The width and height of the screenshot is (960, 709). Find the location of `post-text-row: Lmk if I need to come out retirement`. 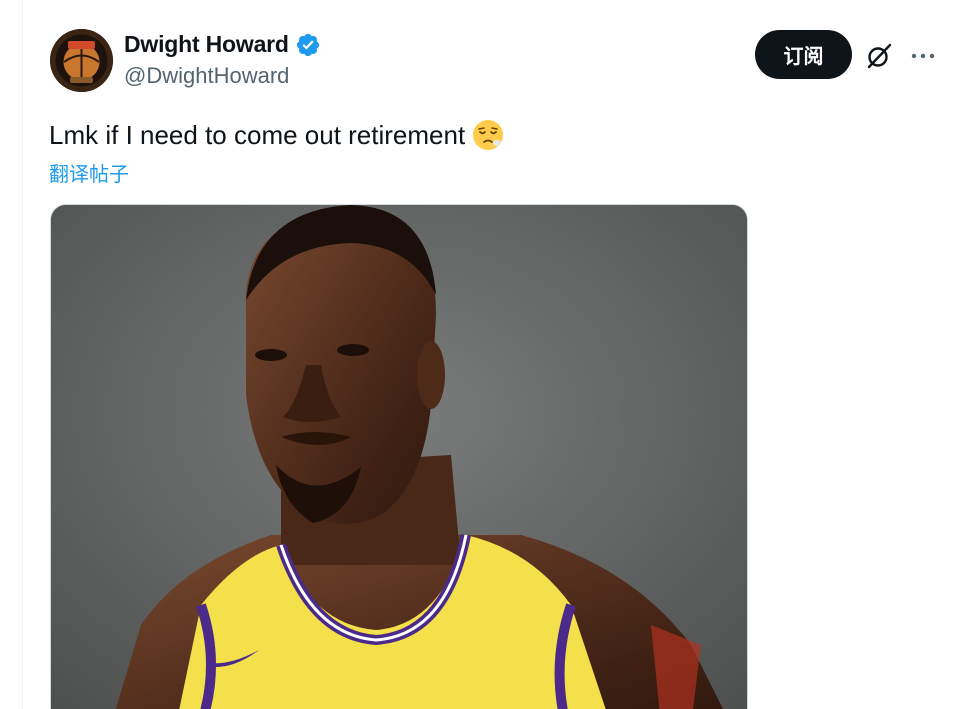

post-text-row: Lmk if I need to come out retirement is located at coordinates (277, 135).